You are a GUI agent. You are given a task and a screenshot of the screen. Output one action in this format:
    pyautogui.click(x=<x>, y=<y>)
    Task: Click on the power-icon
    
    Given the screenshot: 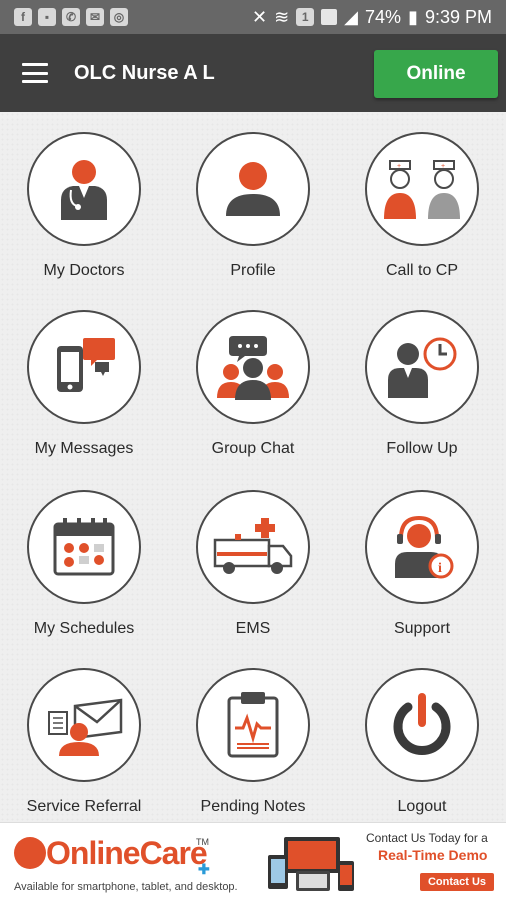 What is the action you would take?
    pyautogui.click(x=422, y=724)
    